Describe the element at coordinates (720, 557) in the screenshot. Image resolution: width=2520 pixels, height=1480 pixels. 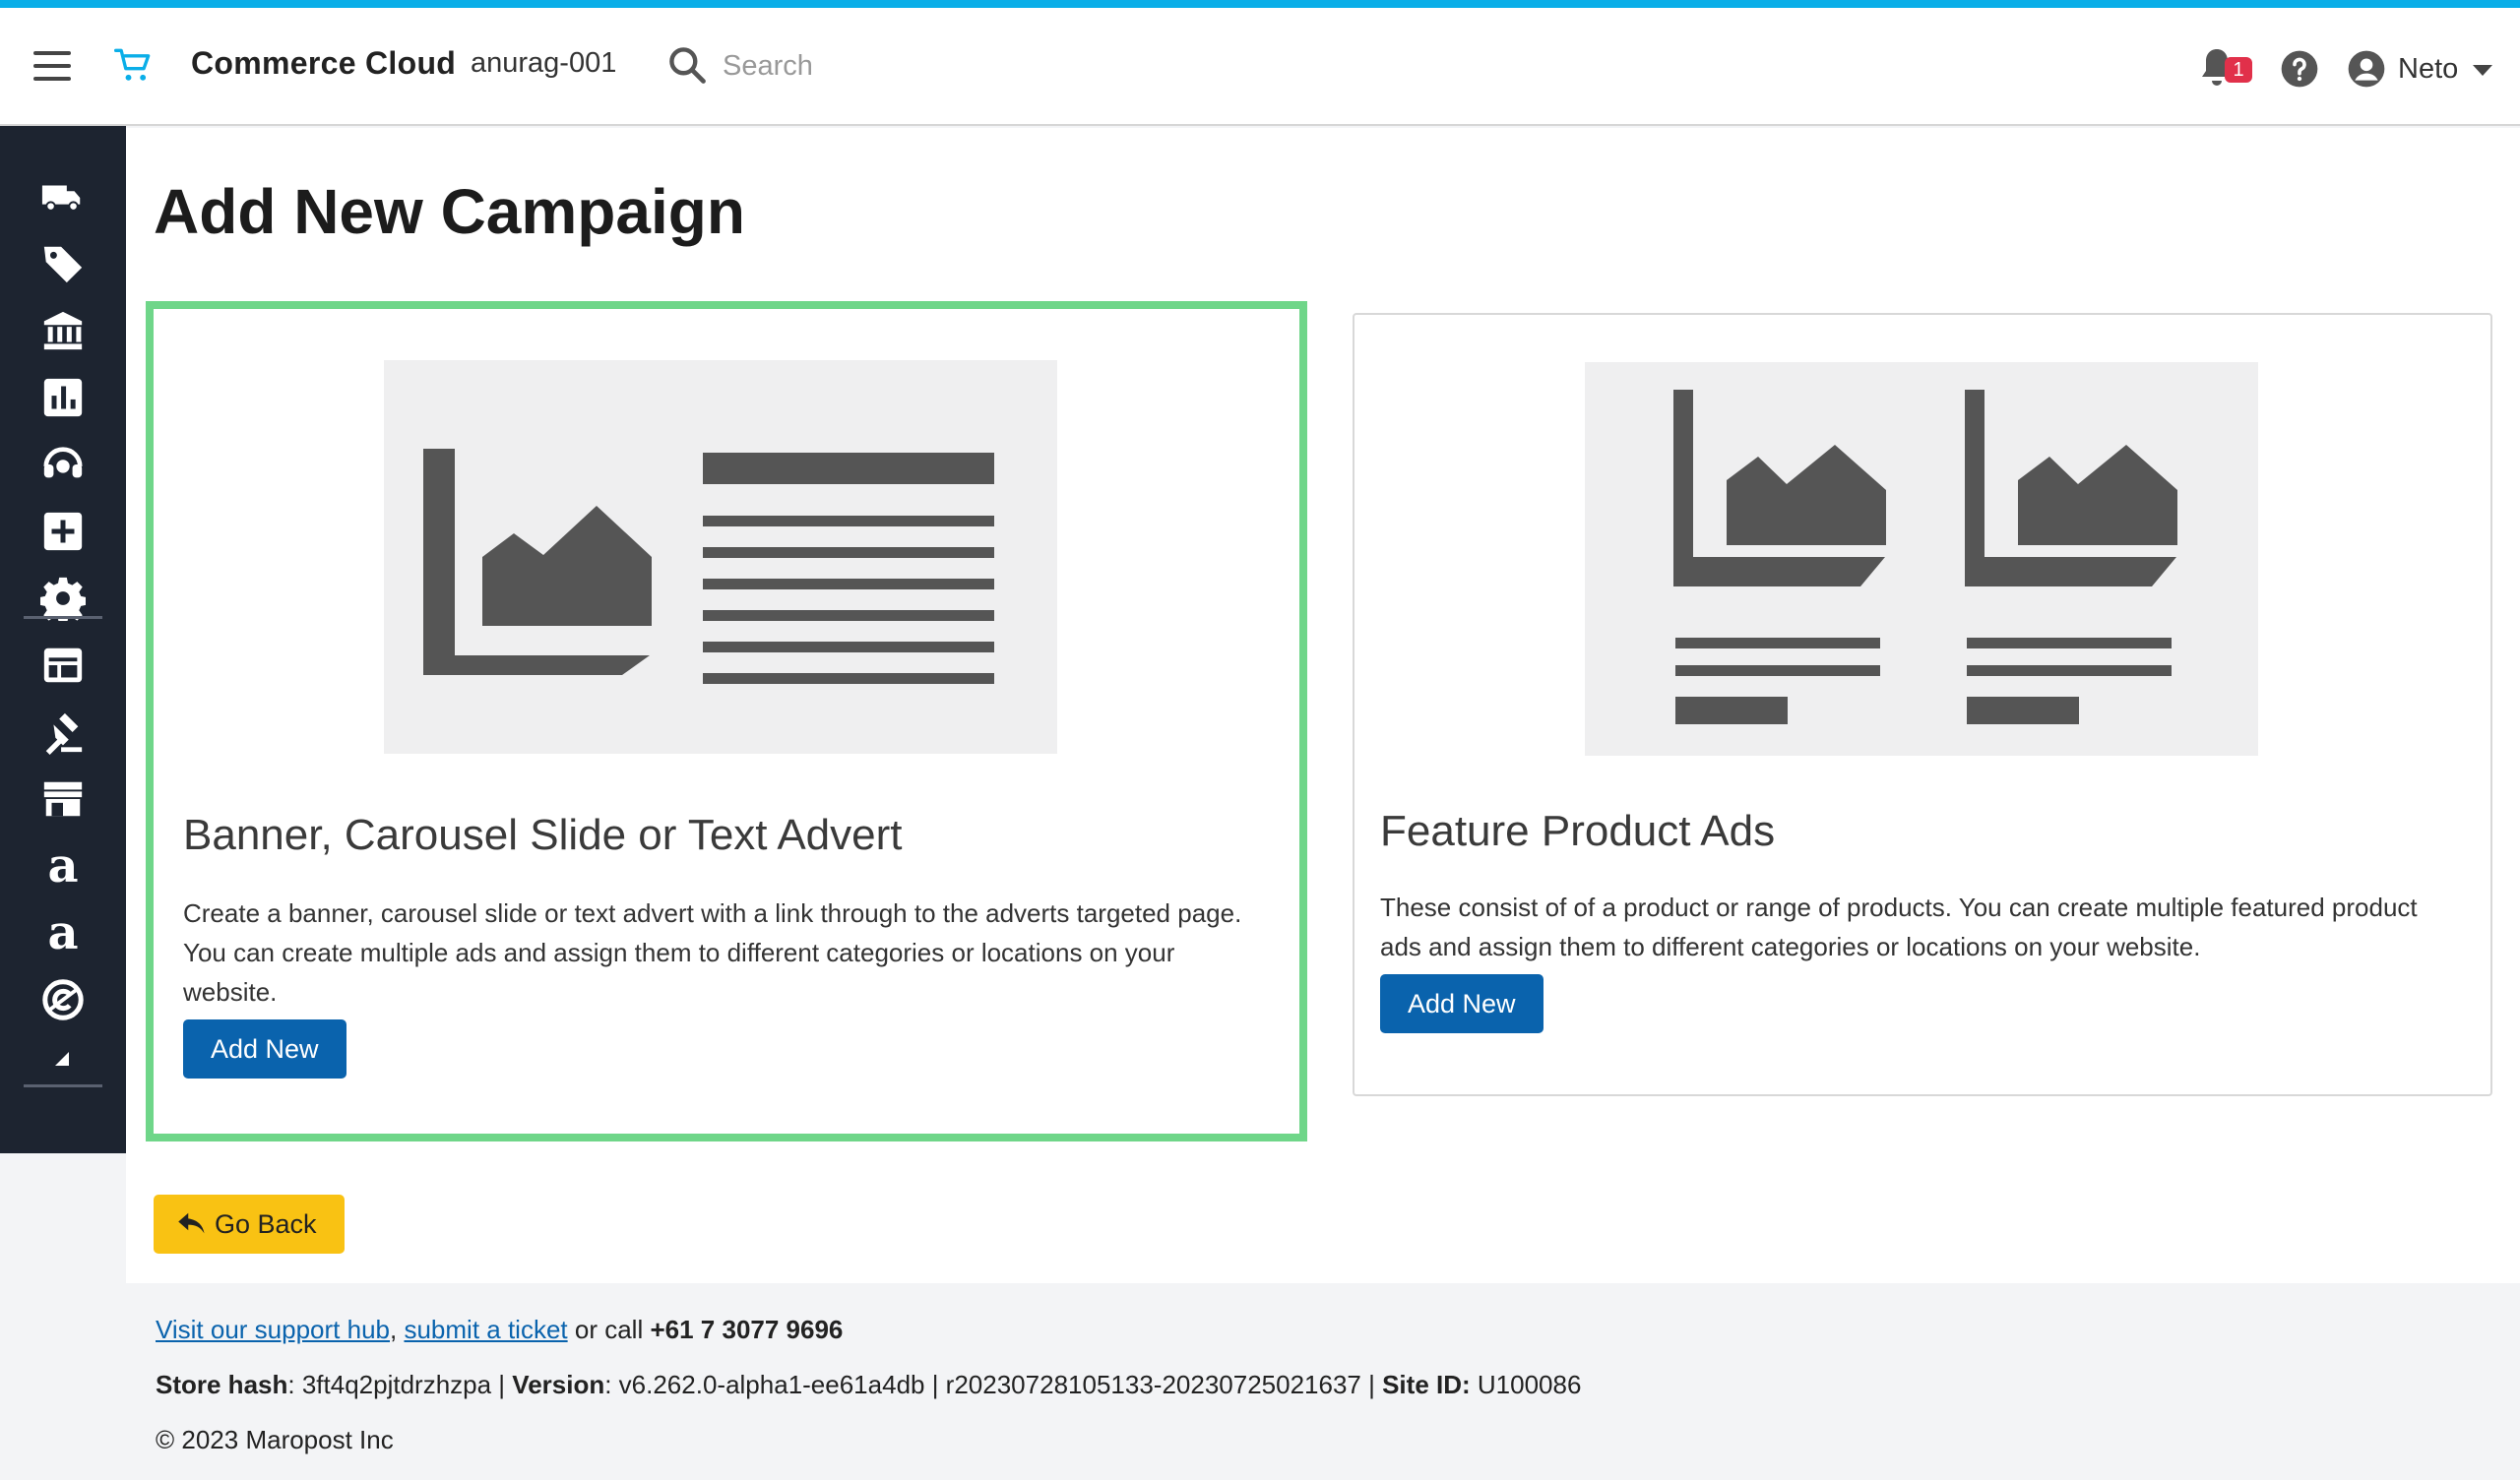
I see `banner-illustration-icon` at that location.